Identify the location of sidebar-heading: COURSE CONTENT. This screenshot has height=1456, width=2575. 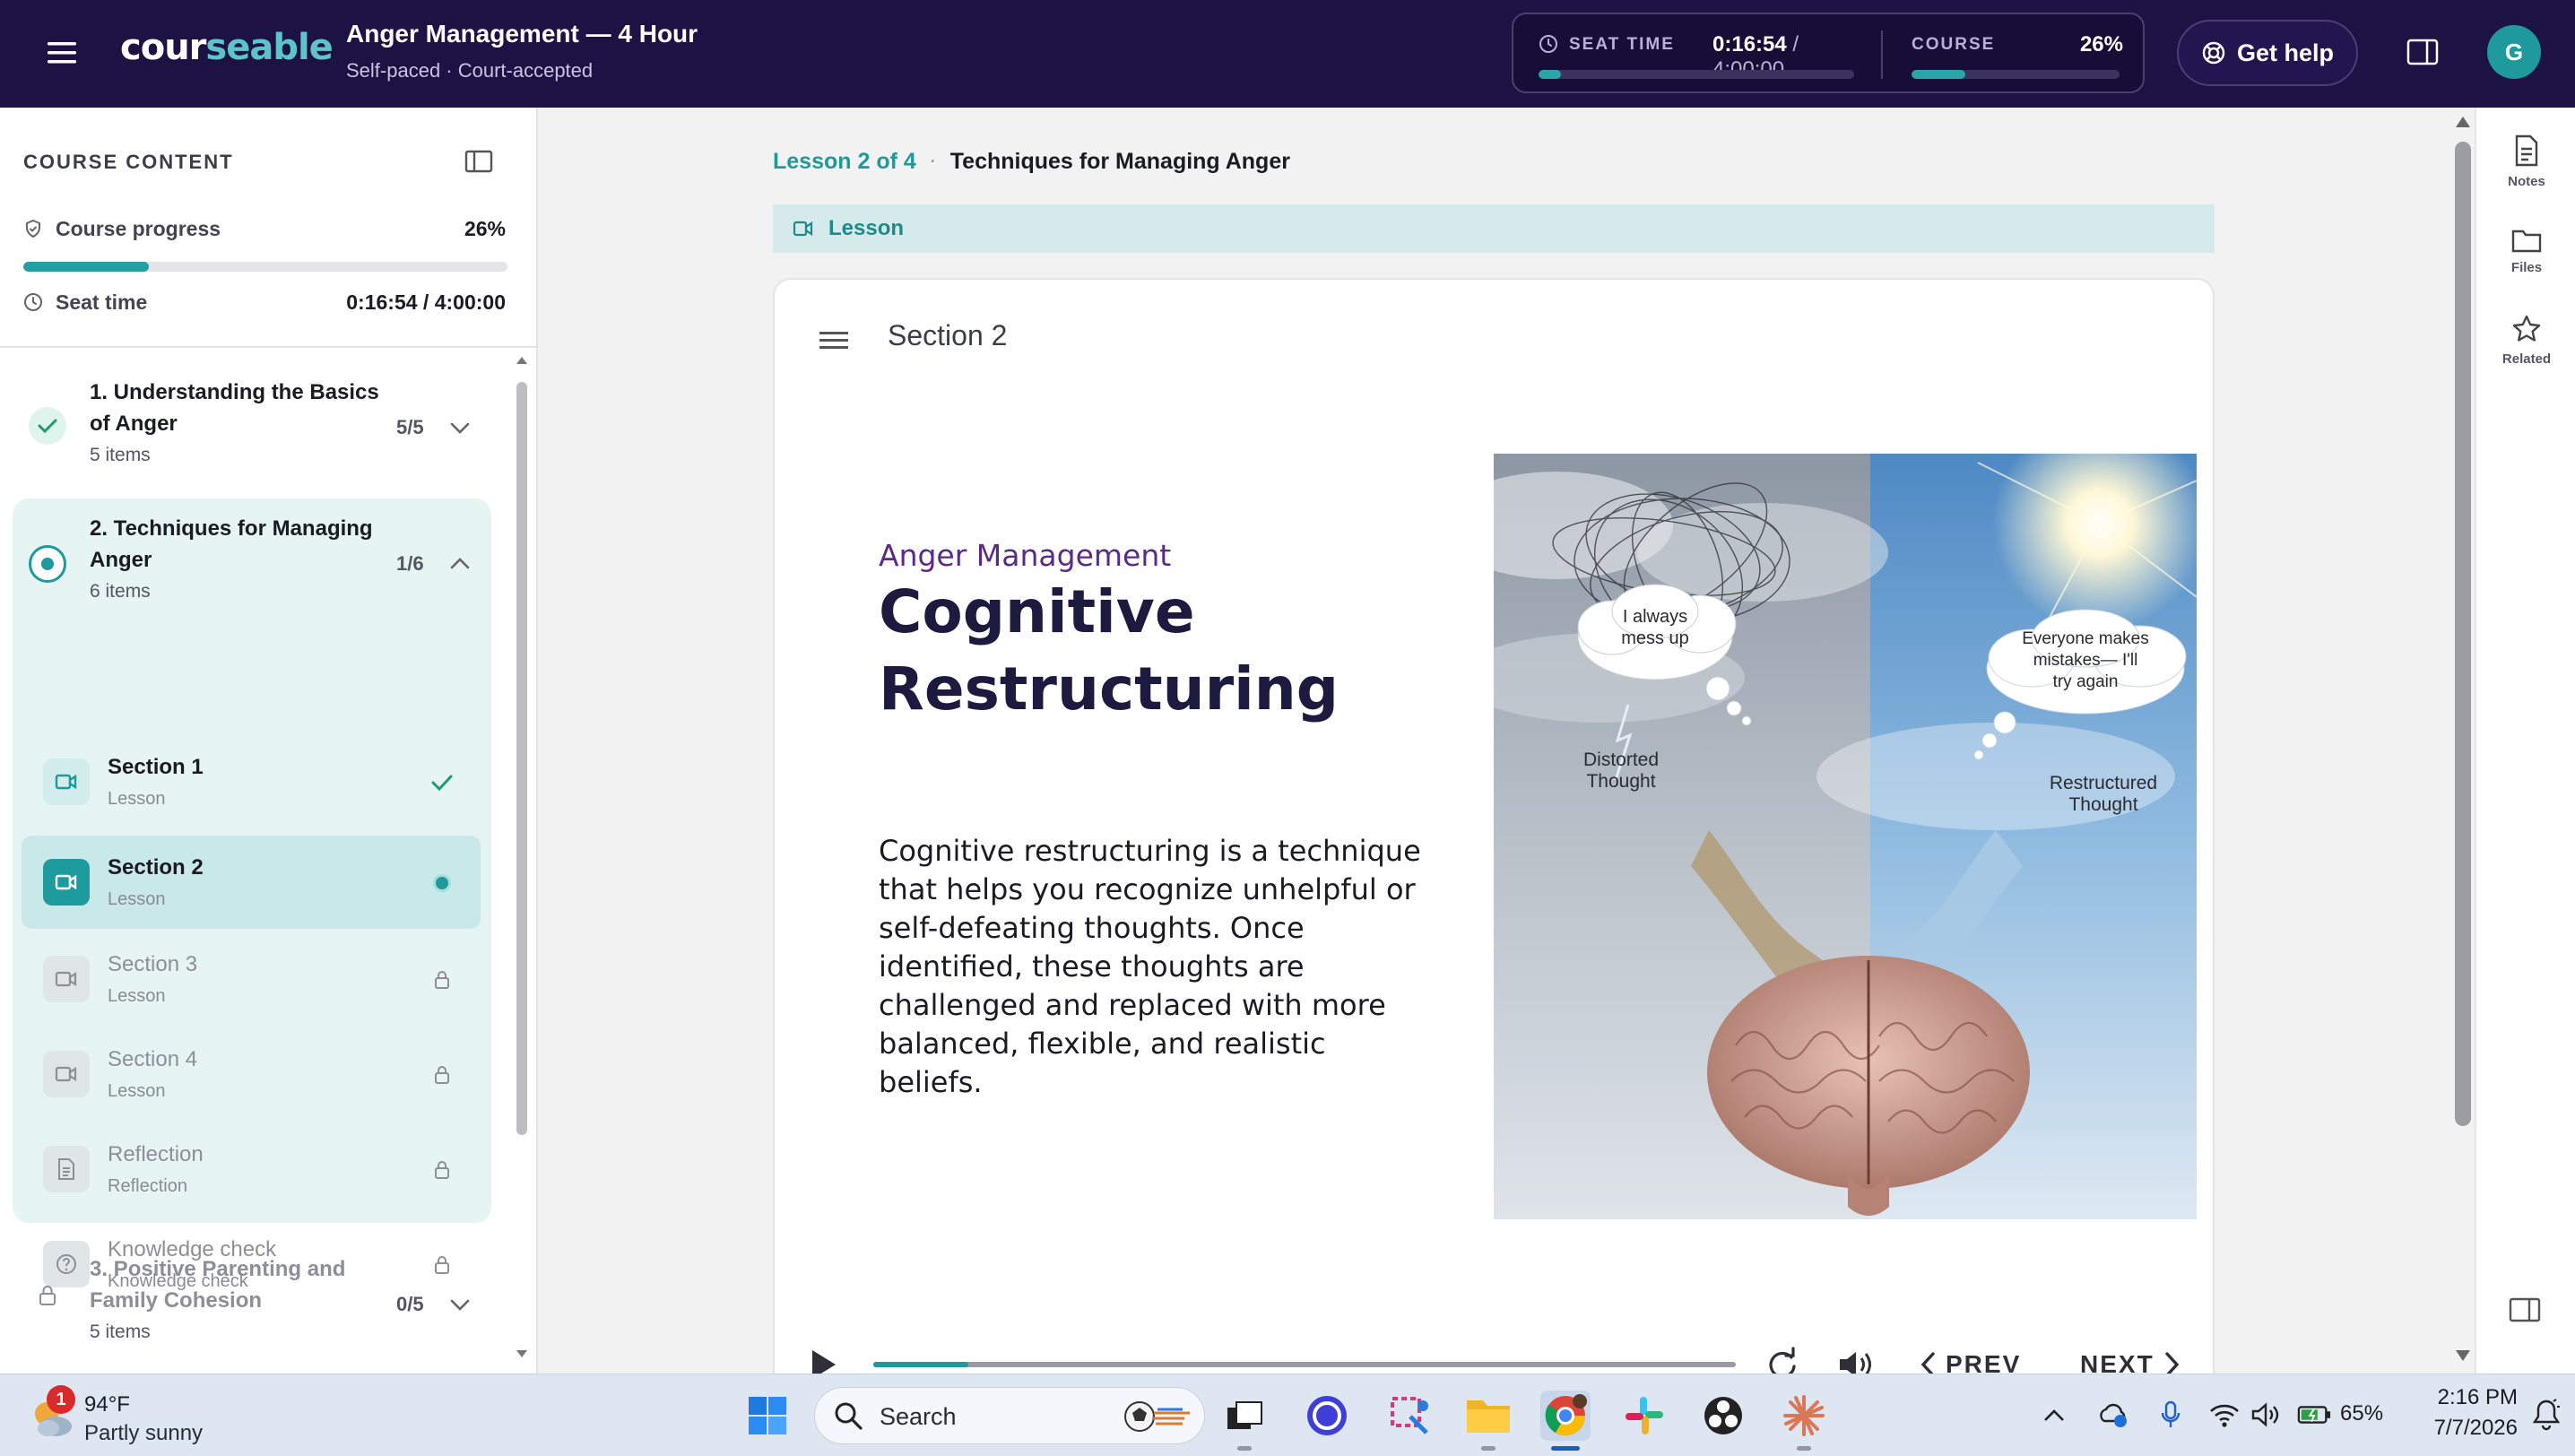
(128, 162).